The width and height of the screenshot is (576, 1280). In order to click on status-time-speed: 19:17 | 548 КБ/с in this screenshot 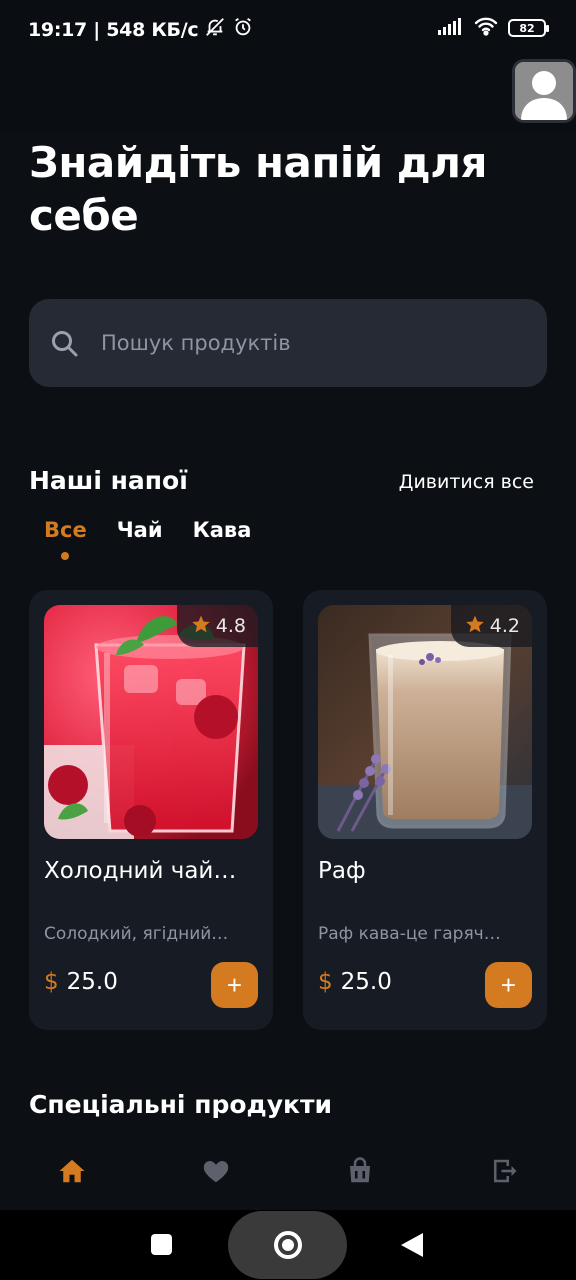, I will do `click(113, 29)`.